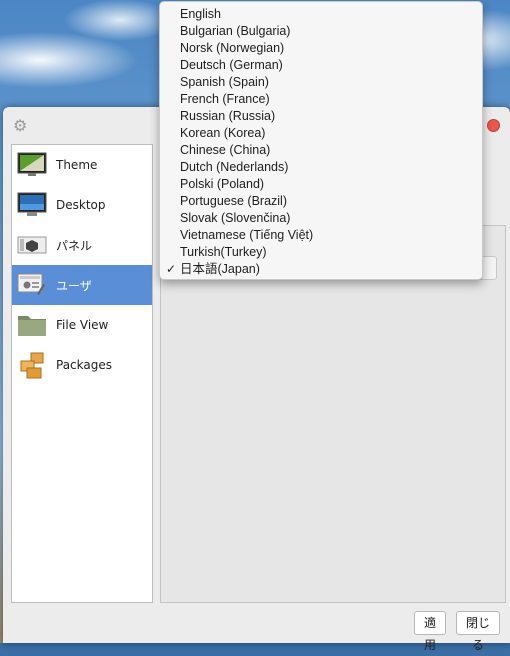  I want to click on sidebar-item-label: Packages, so click(84, 365).